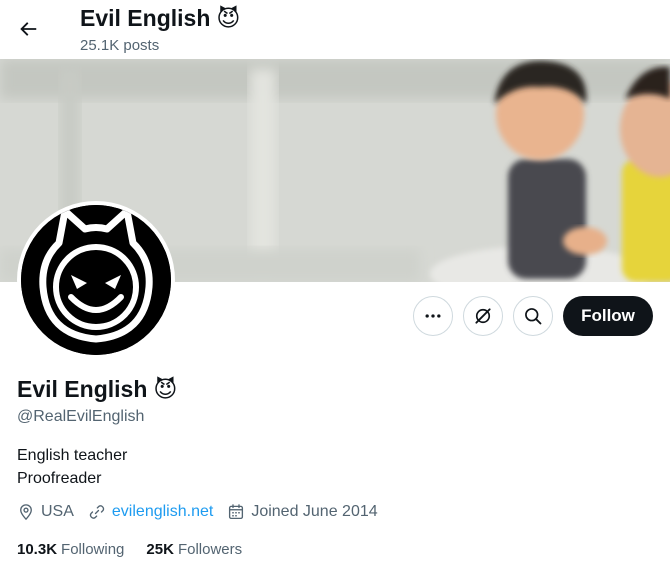  I want to click on link-icon, so click(97, 512).